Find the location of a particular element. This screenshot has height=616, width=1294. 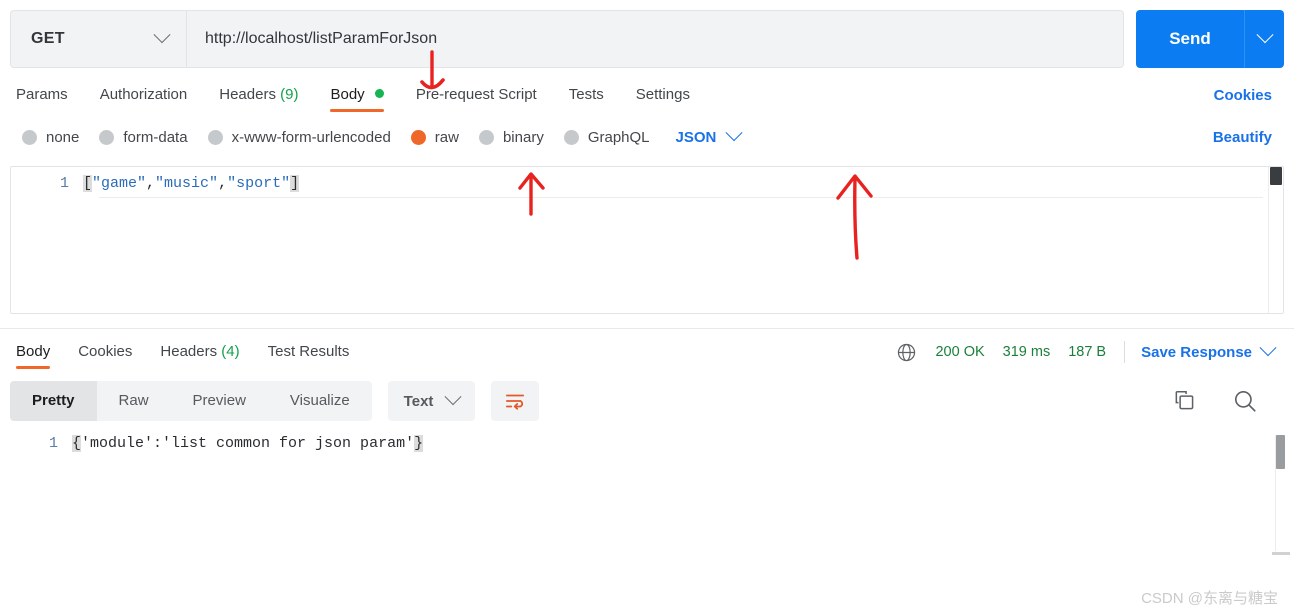

response-tab-cookies: Cookies is located at coordinates (105, 352).